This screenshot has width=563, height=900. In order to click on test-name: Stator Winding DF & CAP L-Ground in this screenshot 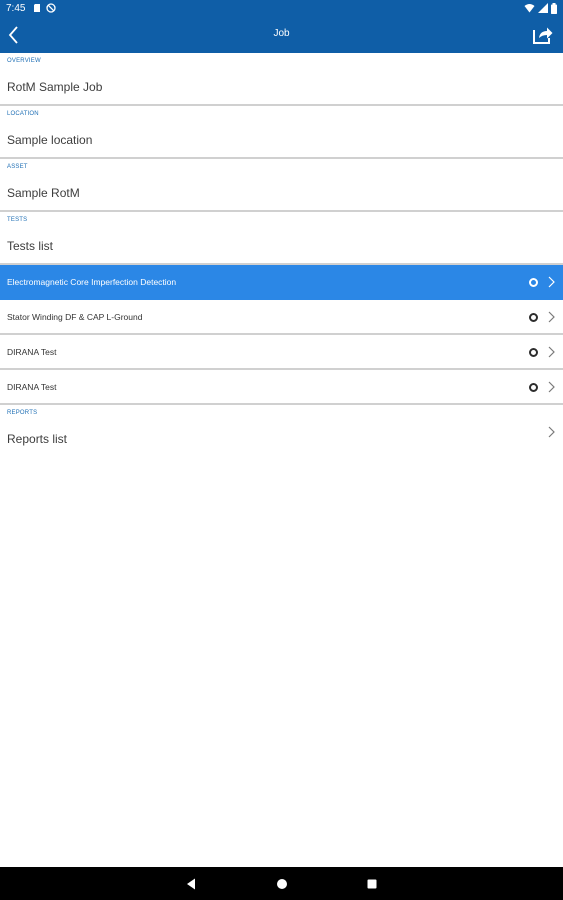, I will do `click(75, 317)`.